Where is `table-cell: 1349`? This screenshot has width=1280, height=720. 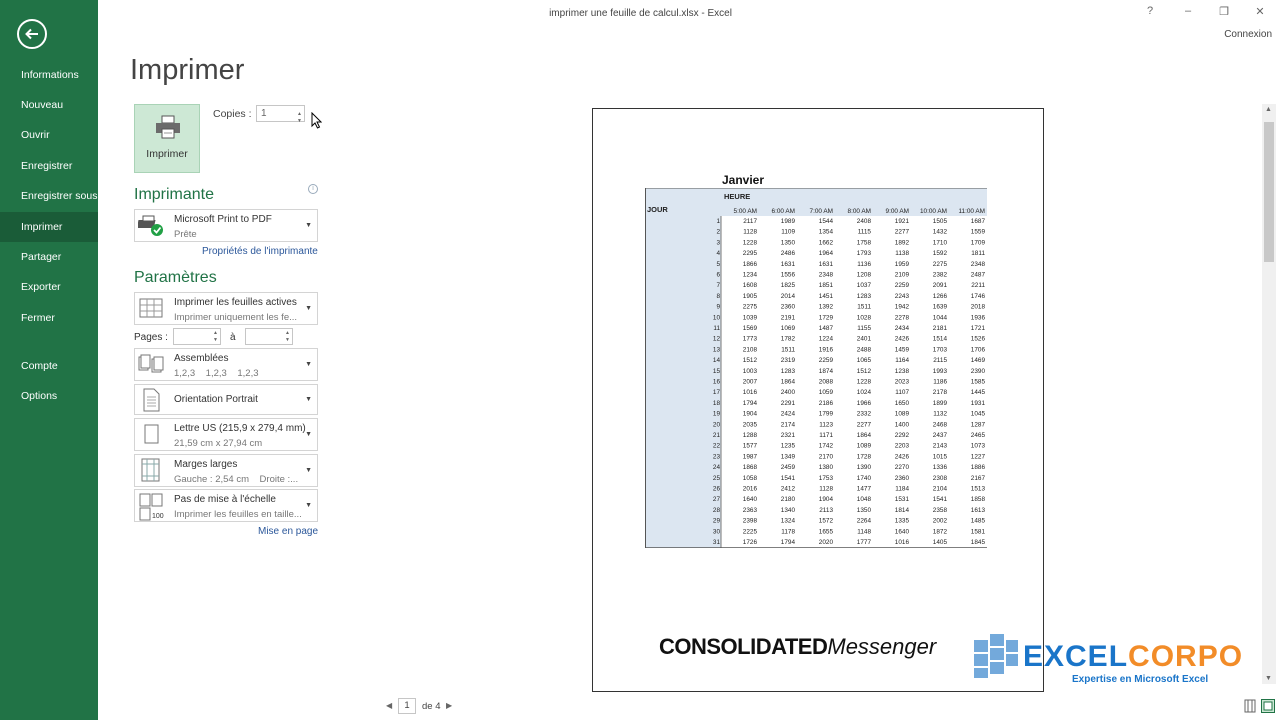 table-cell: 1349 is located at coordinates (788, 456).